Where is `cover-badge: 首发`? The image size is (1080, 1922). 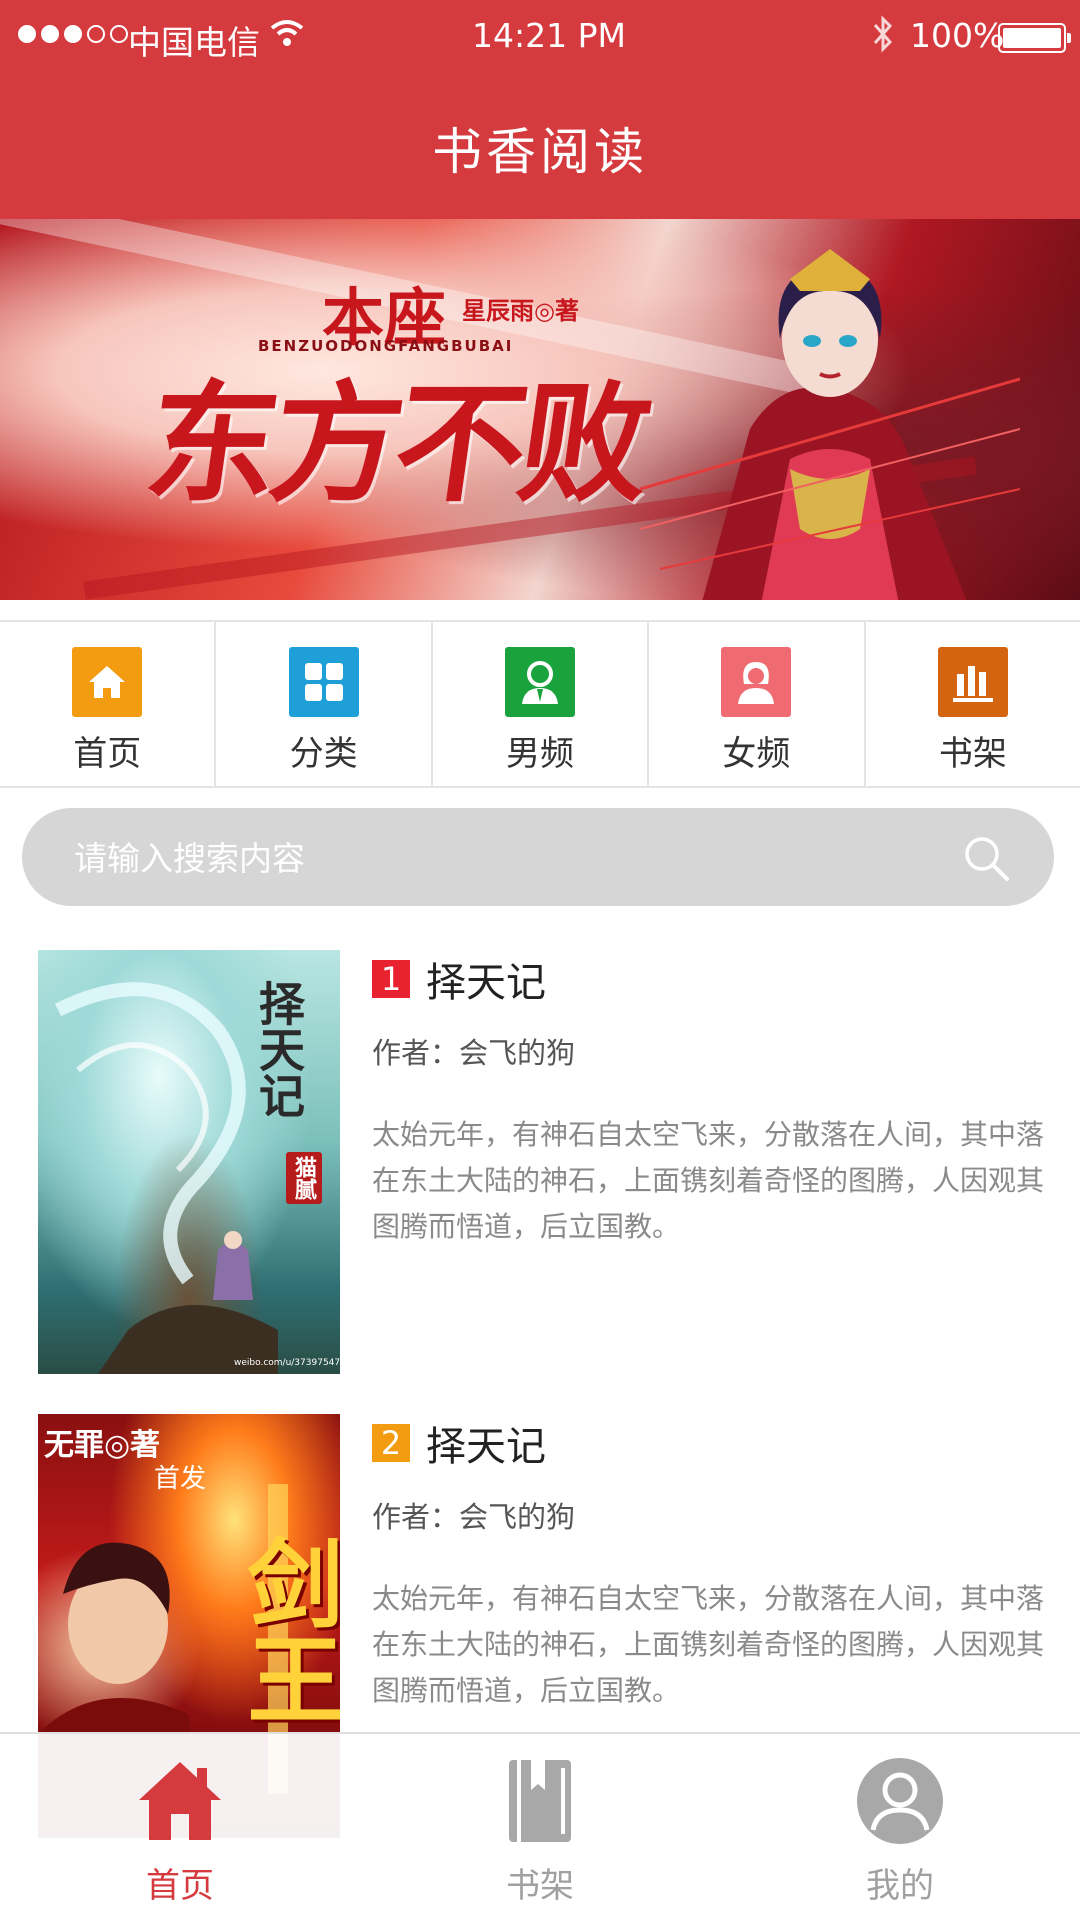 cover-badge: 首发 is located at coordinates (180, 1479).